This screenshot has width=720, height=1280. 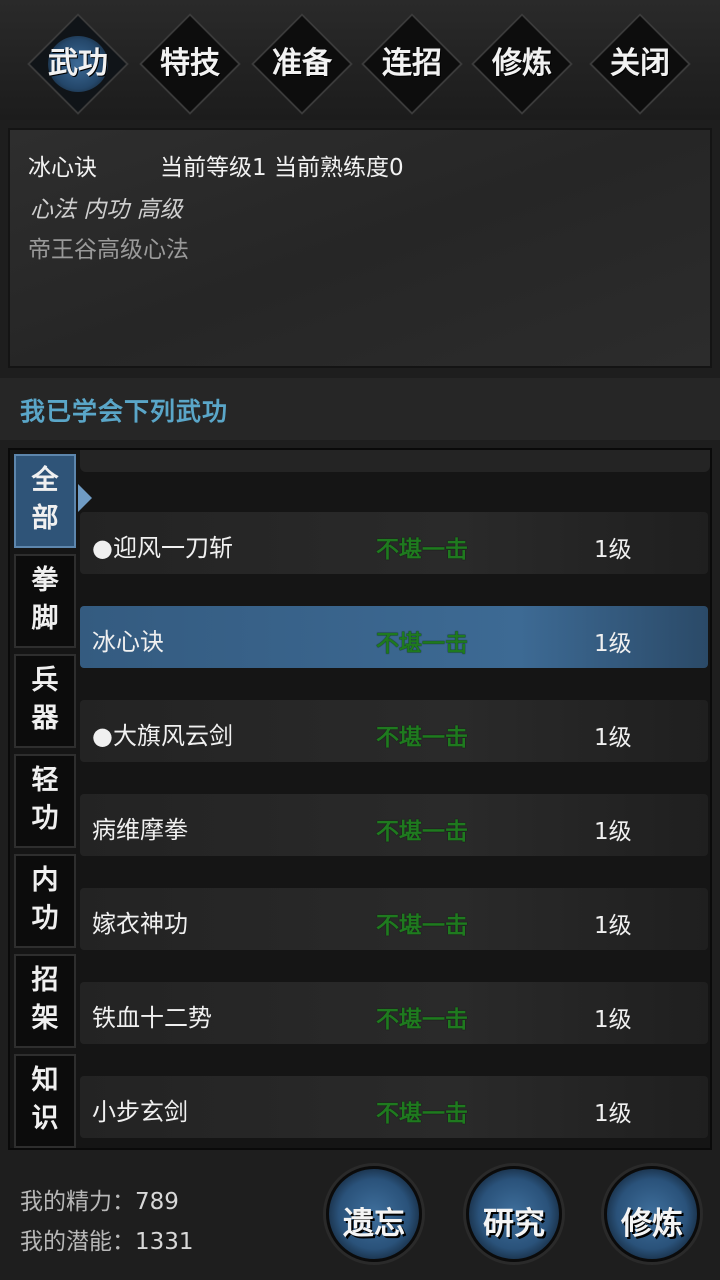 I want to click on energy-value: 789, so click(x=157, y=1202).